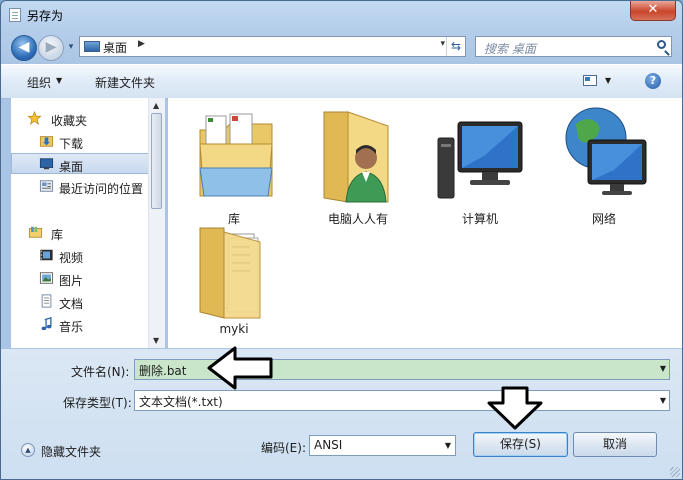  Describe the element at coordinates (341, 15) in the screenshot. I see `title-bar: 另存为 ✕` at that location.